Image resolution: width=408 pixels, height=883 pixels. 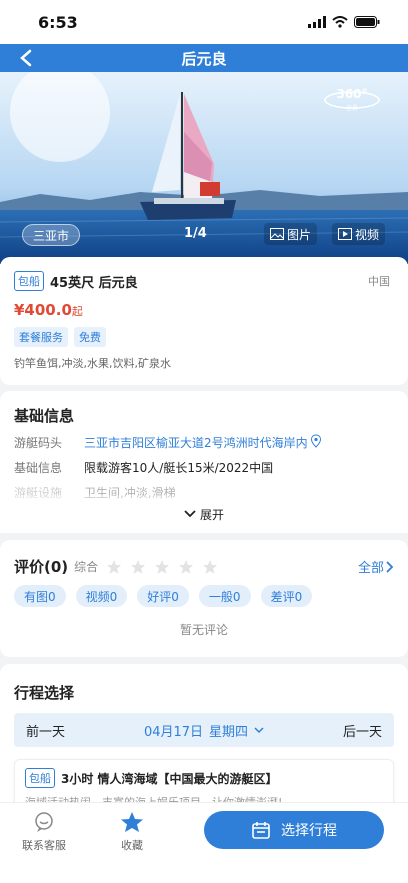 What do you see at coordinates (203, 630) in the screenshot?
I see `no-reviews-text: 暂无评论` at bounding box center [203, 630].